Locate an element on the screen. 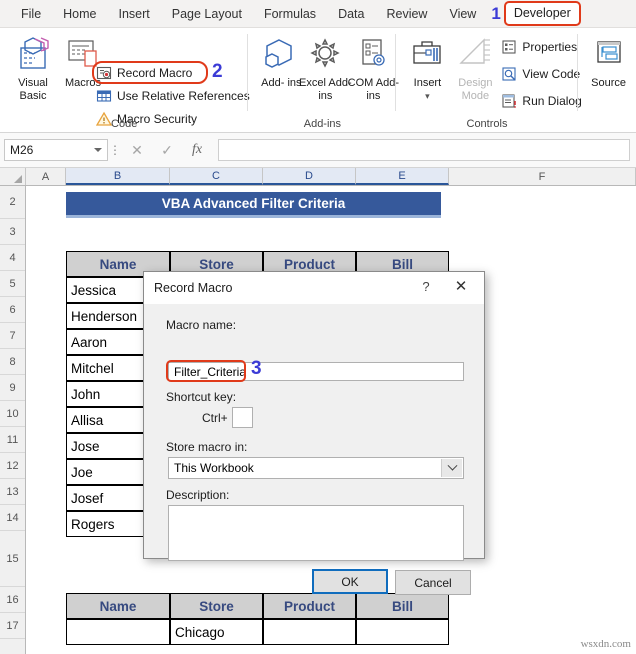  run-dialog-label: Run Dialog is located at coordinates (552, 101).